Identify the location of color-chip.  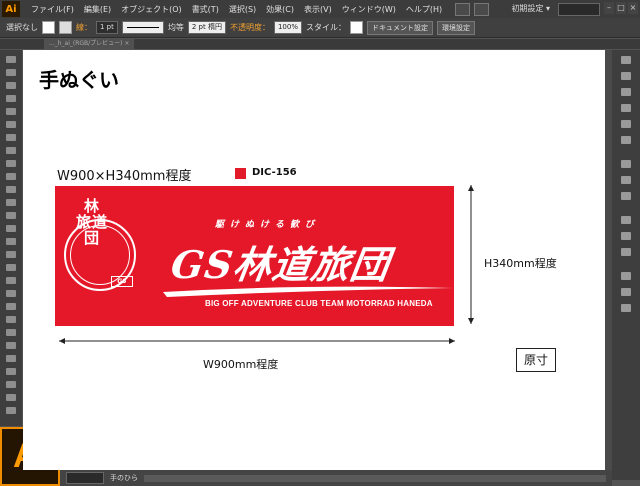
(240, 173).